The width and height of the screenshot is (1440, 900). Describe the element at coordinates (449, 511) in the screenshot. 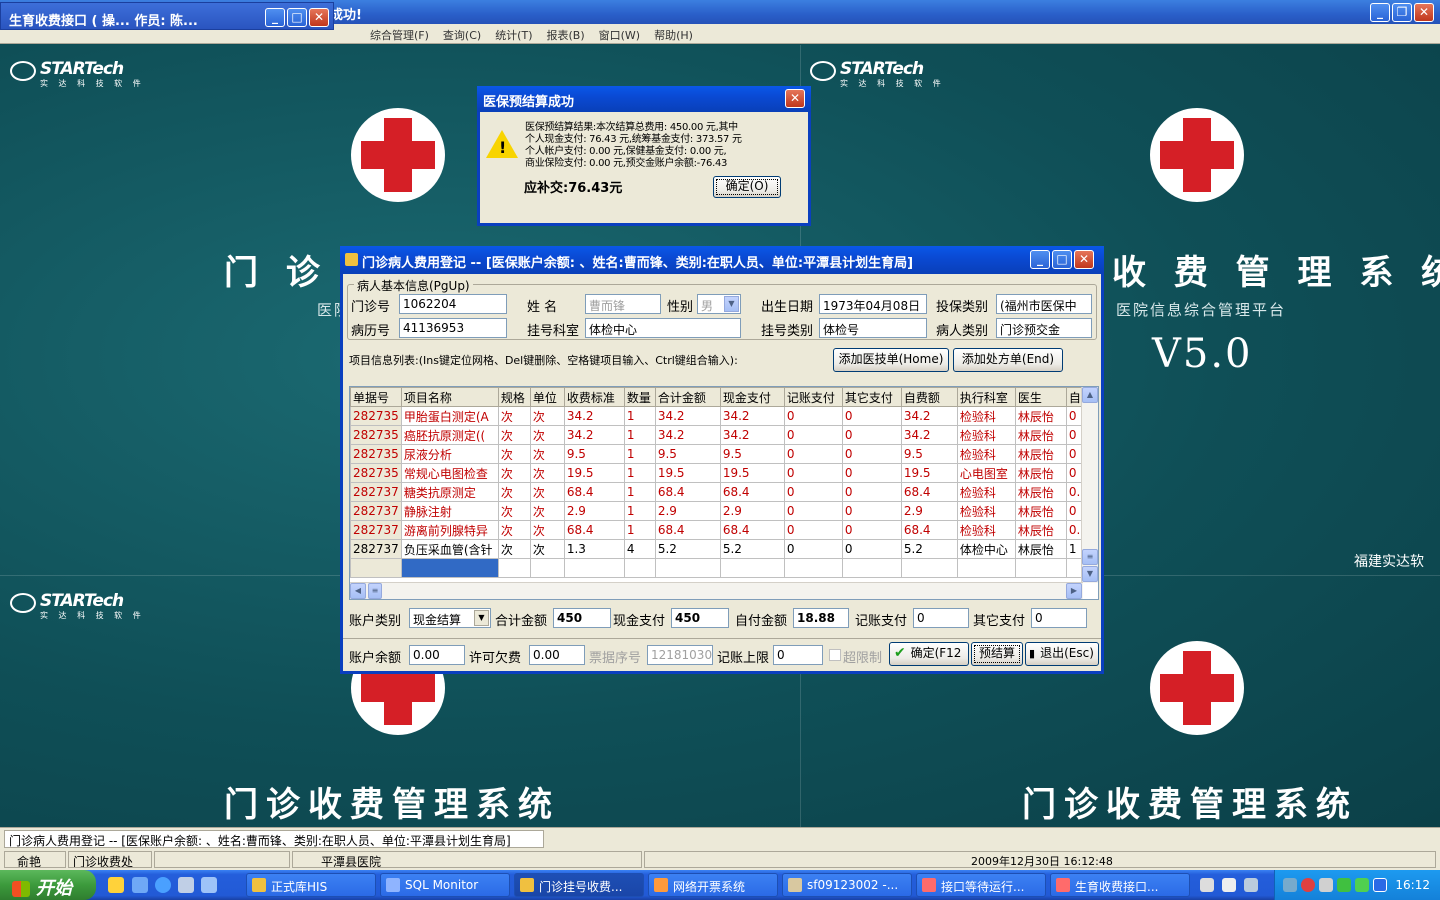

I see `table-cell: 静脉注射` at that location.